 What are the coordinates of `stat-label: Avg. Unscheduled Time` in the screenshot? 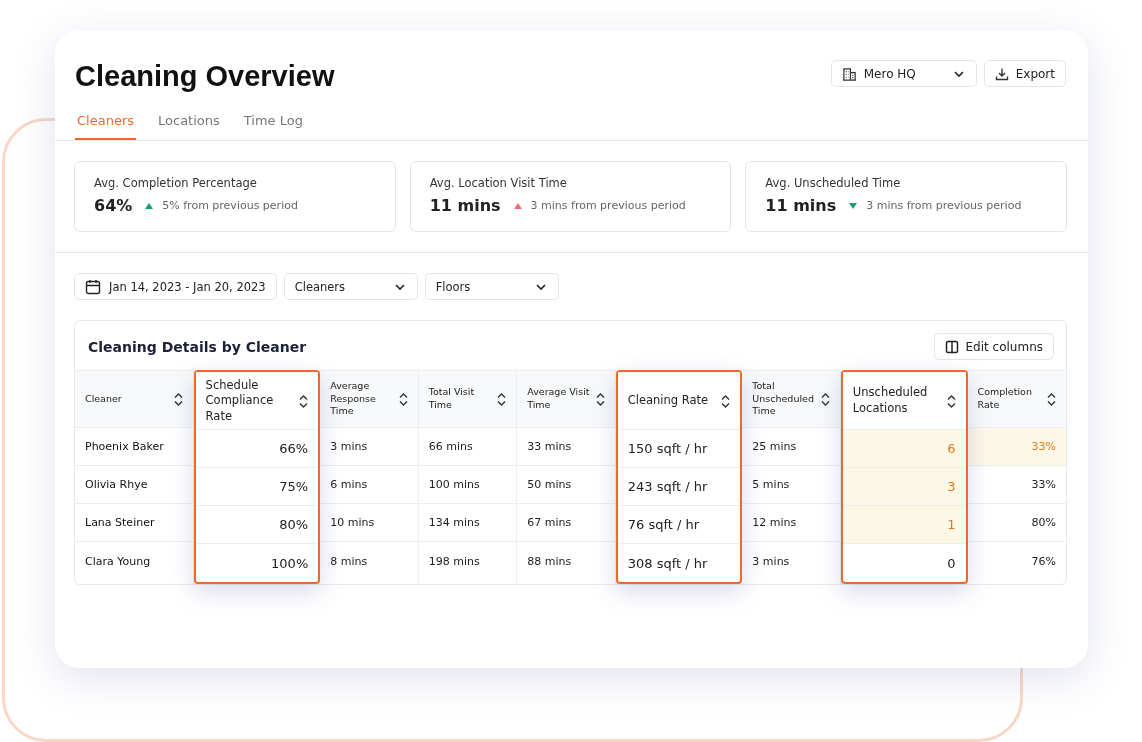 It's located at (833, 183).